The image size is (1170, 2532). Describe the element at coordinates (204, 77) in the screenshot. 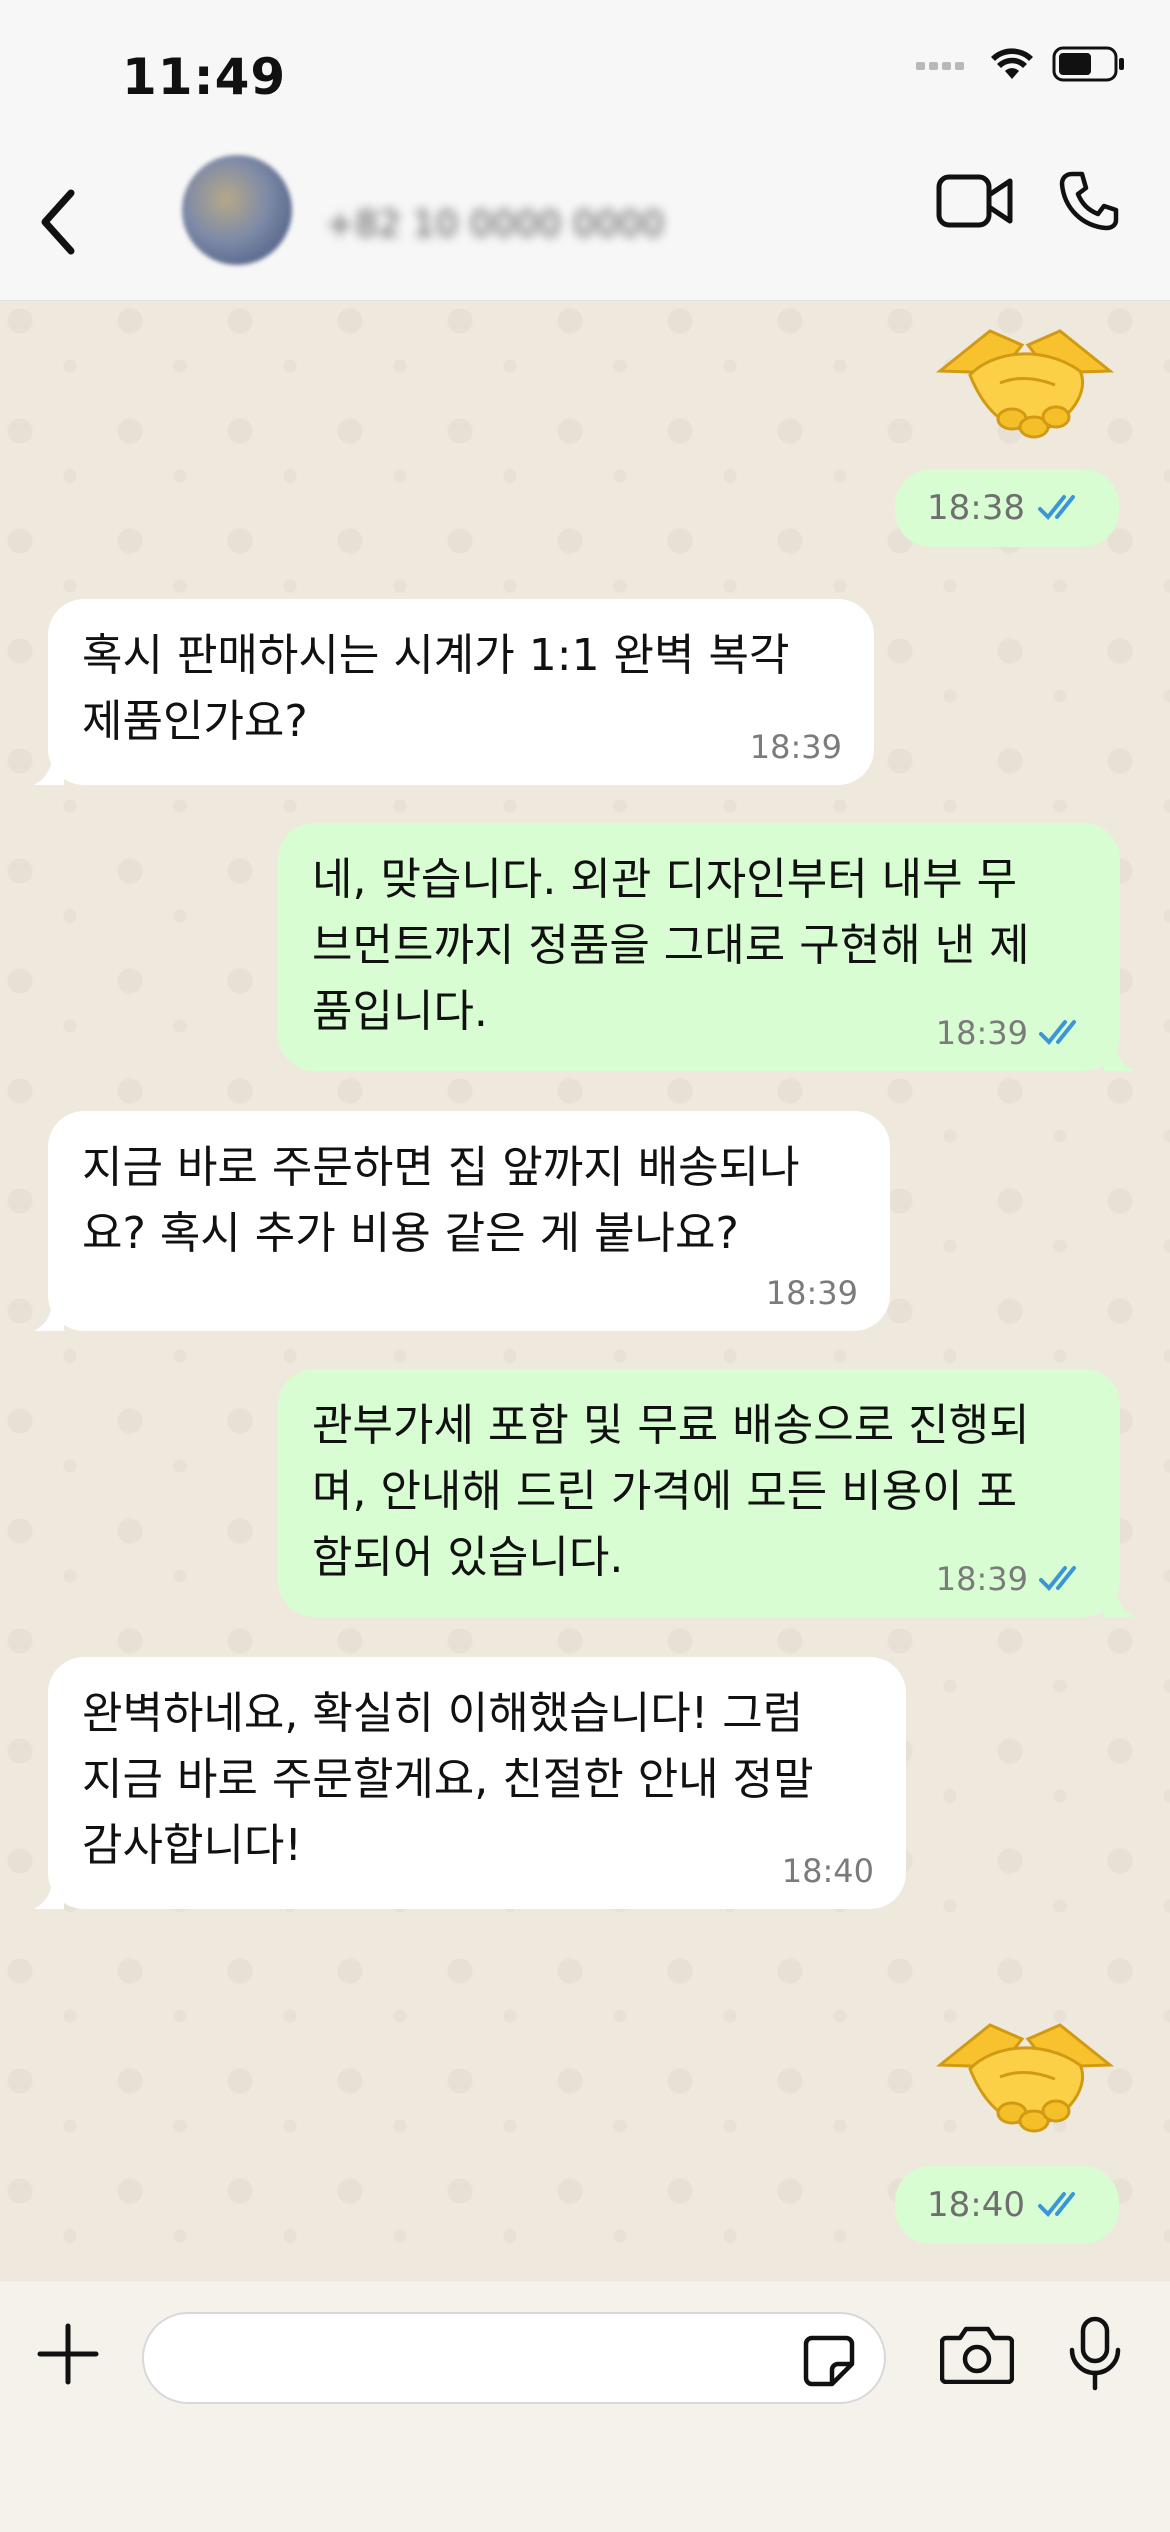

I see `status-time: 11:49` at that location.